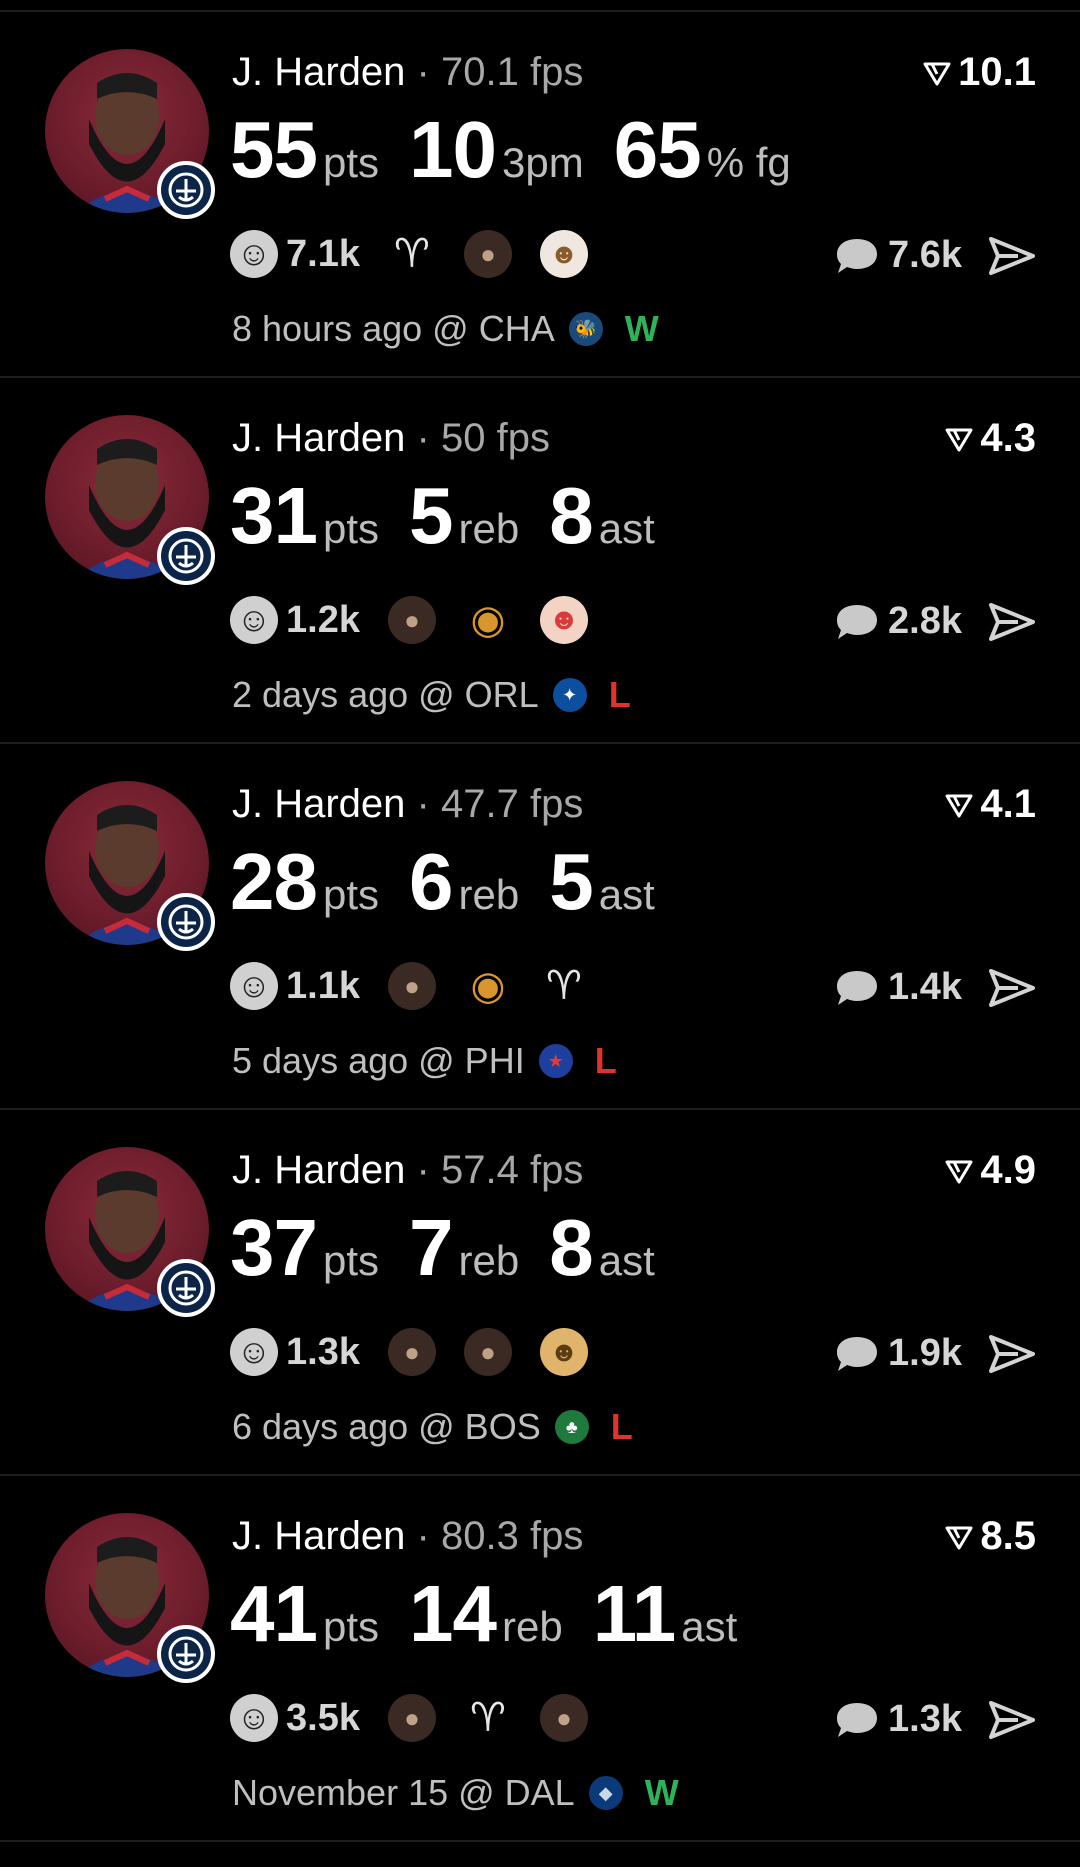 The width and height of the screenshot is (1080, 1867). I want to click on stat-item: 5 reb, so click(464, 516).